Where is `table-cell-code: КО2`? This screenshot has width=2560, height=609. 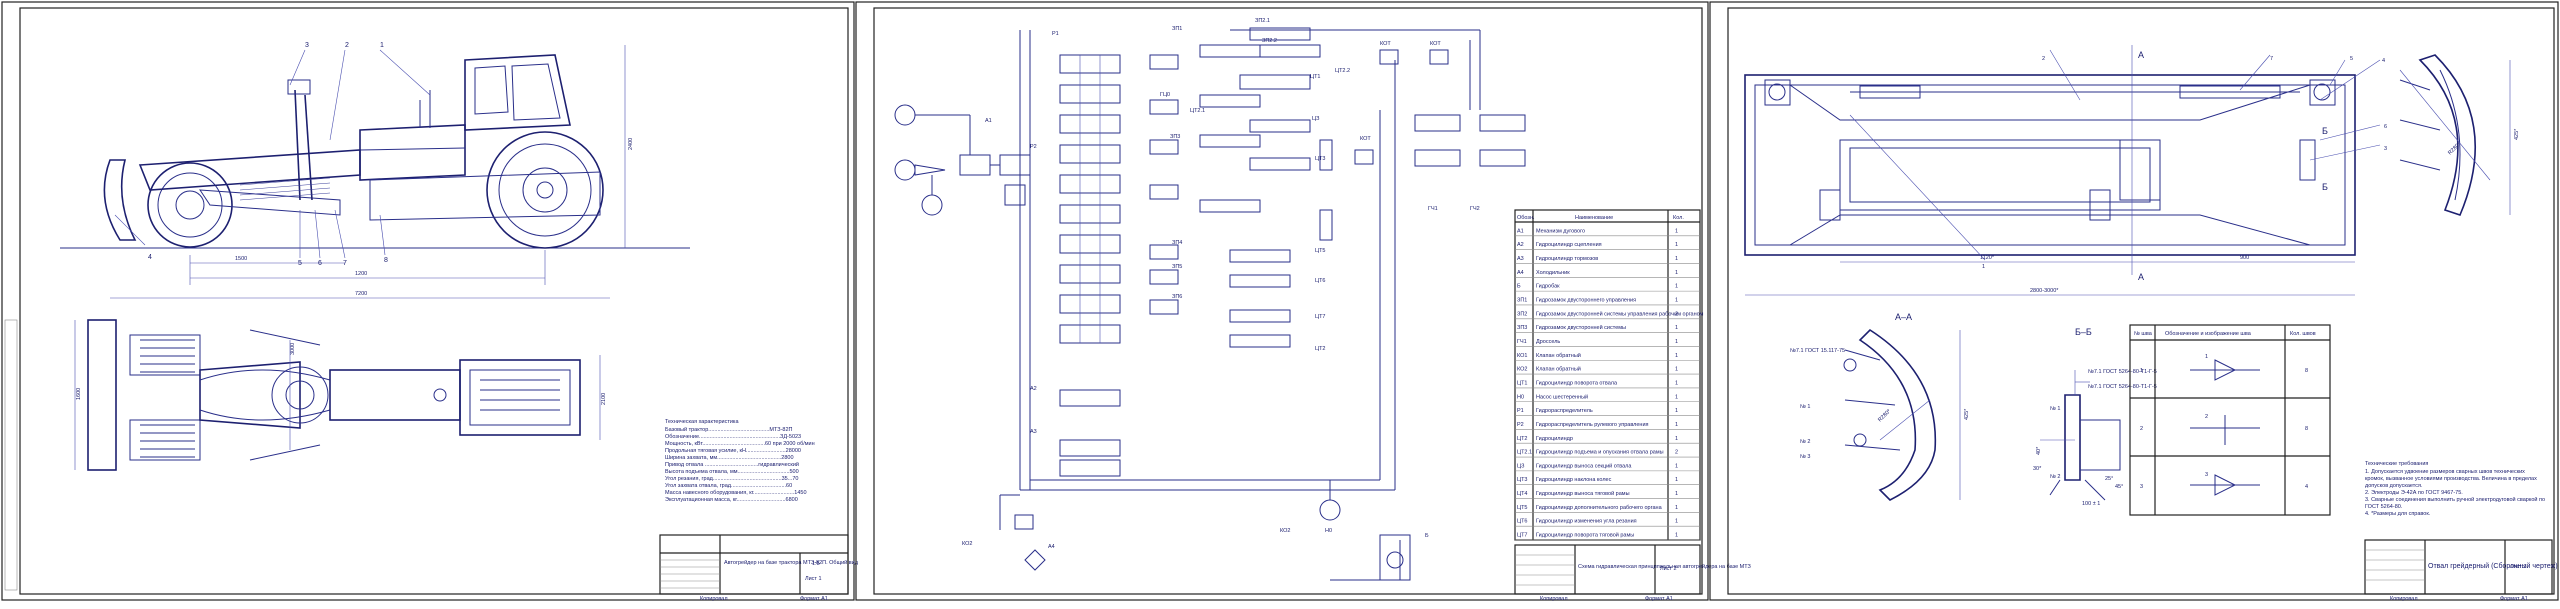 table-cell-code: КО2 is located at coordinates (1522, 370).